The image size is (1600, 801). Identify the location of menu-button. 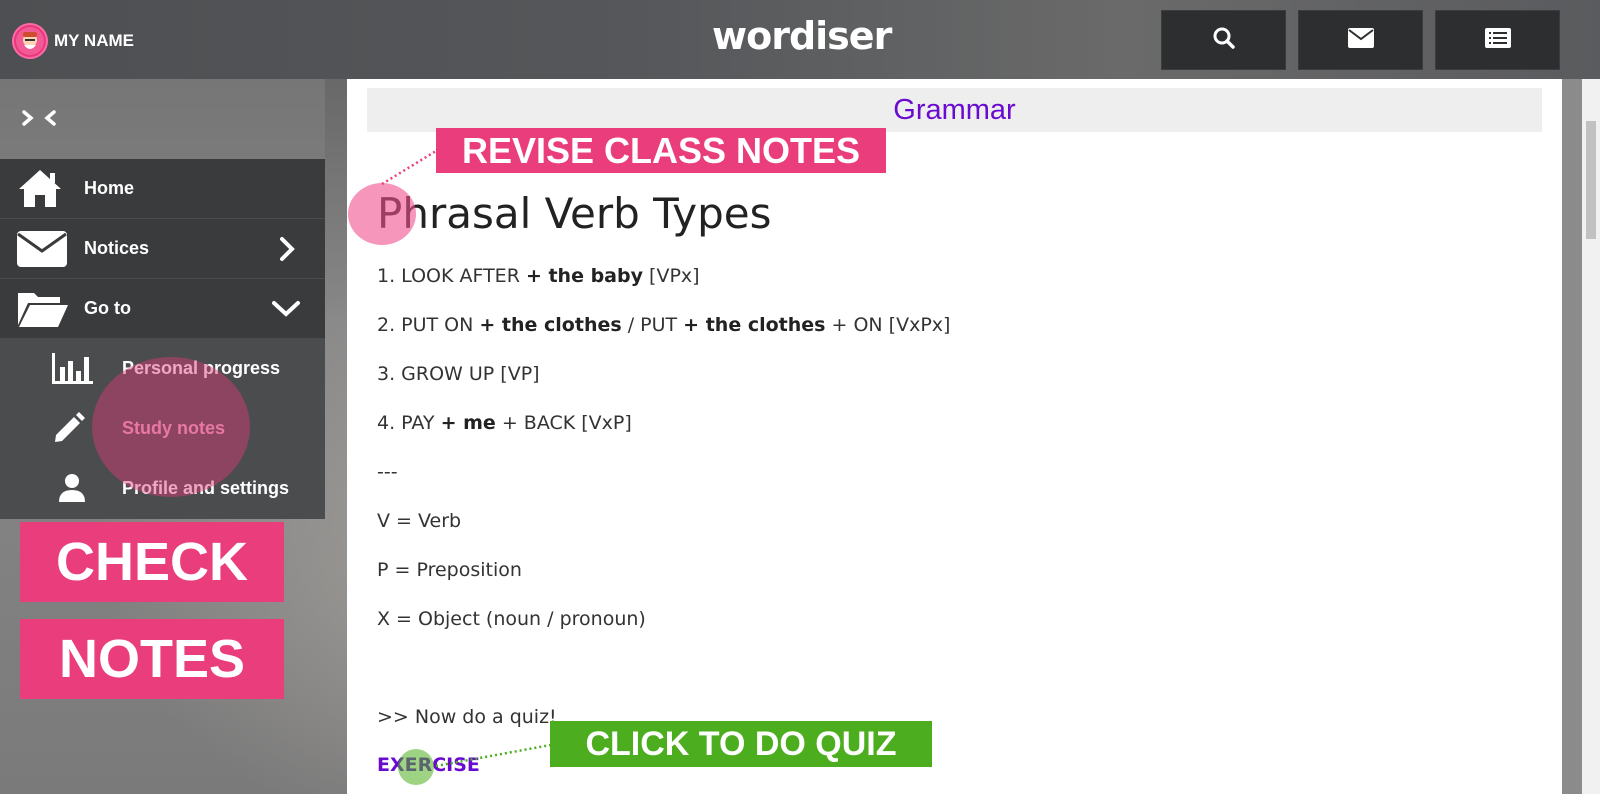
(1497, 40).